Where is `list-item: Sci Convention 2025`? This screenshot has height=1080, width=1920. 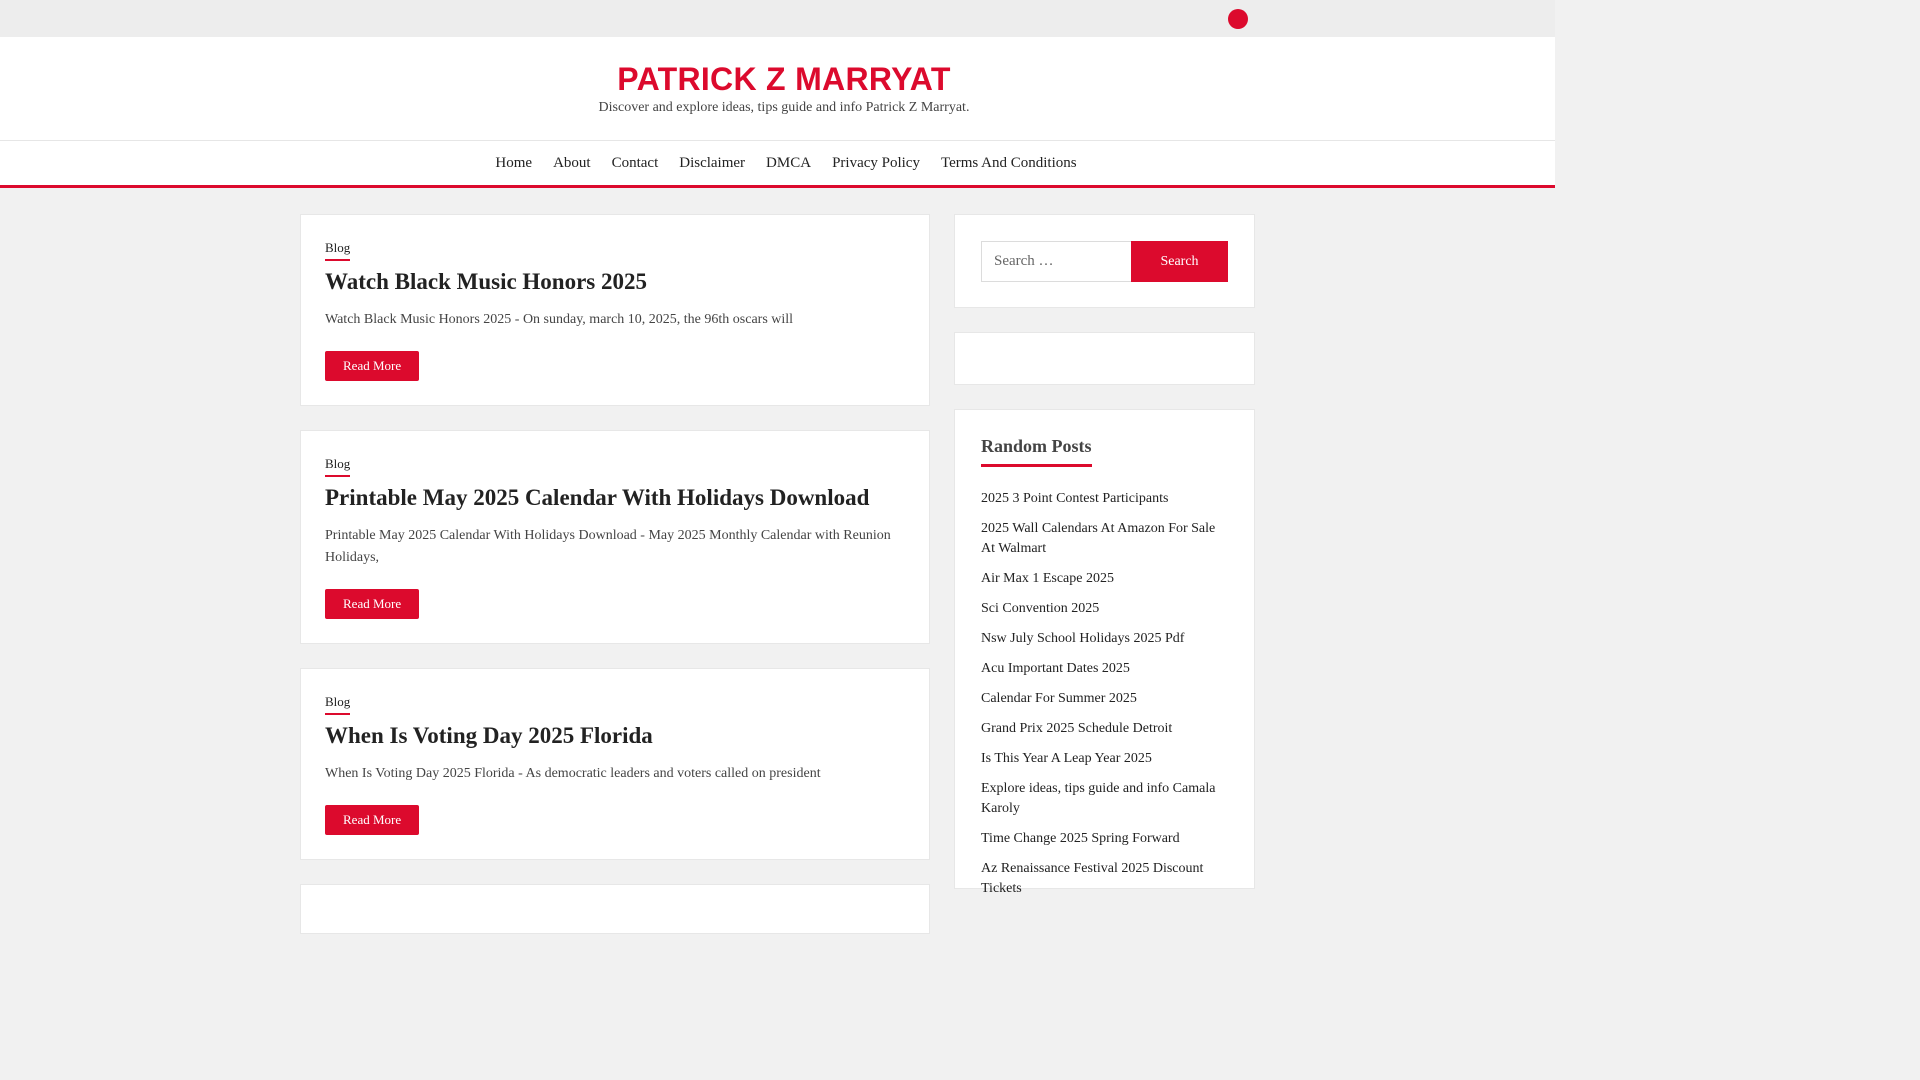
list-item: Sci Convention 2025 is located at coordinates (1104, 609).